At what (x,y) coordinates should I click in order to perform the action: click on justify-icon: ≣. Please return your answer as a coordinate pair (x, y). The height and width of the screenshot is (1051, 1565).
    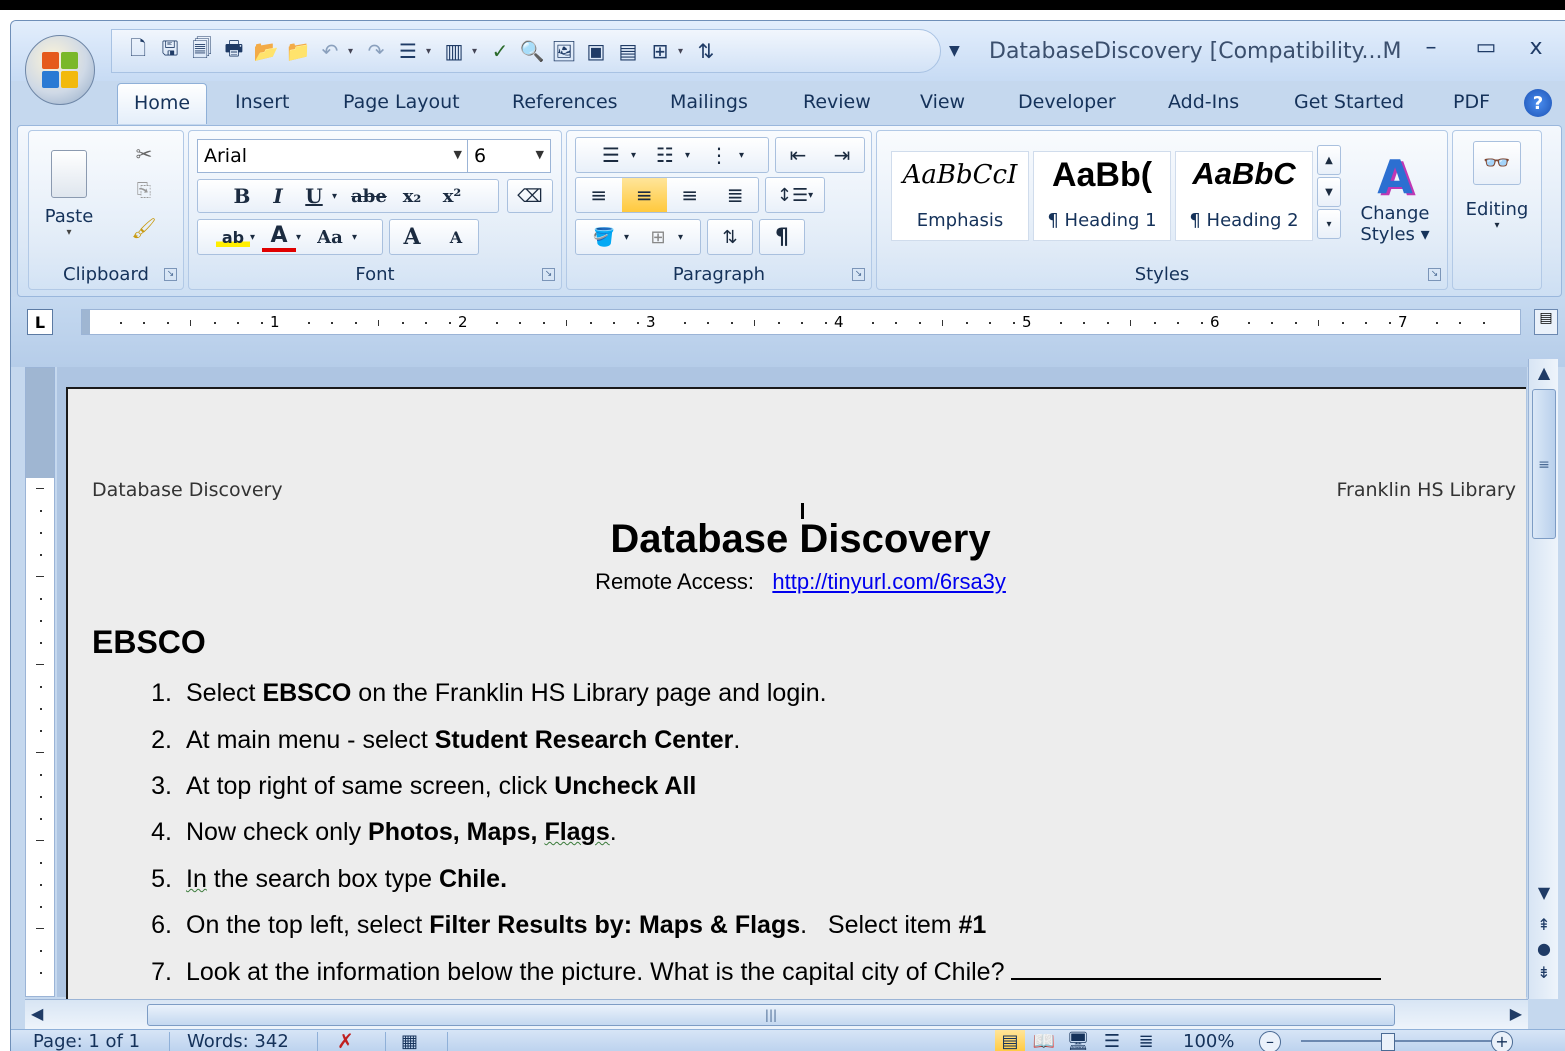
    Looking at the image, I should click on (736, 195).